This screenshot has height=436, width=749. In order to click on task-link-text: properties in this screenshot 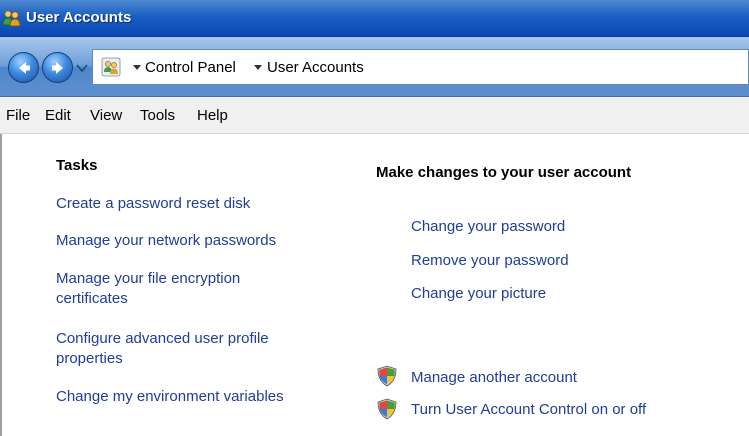, I will do `click(89, 358)`.